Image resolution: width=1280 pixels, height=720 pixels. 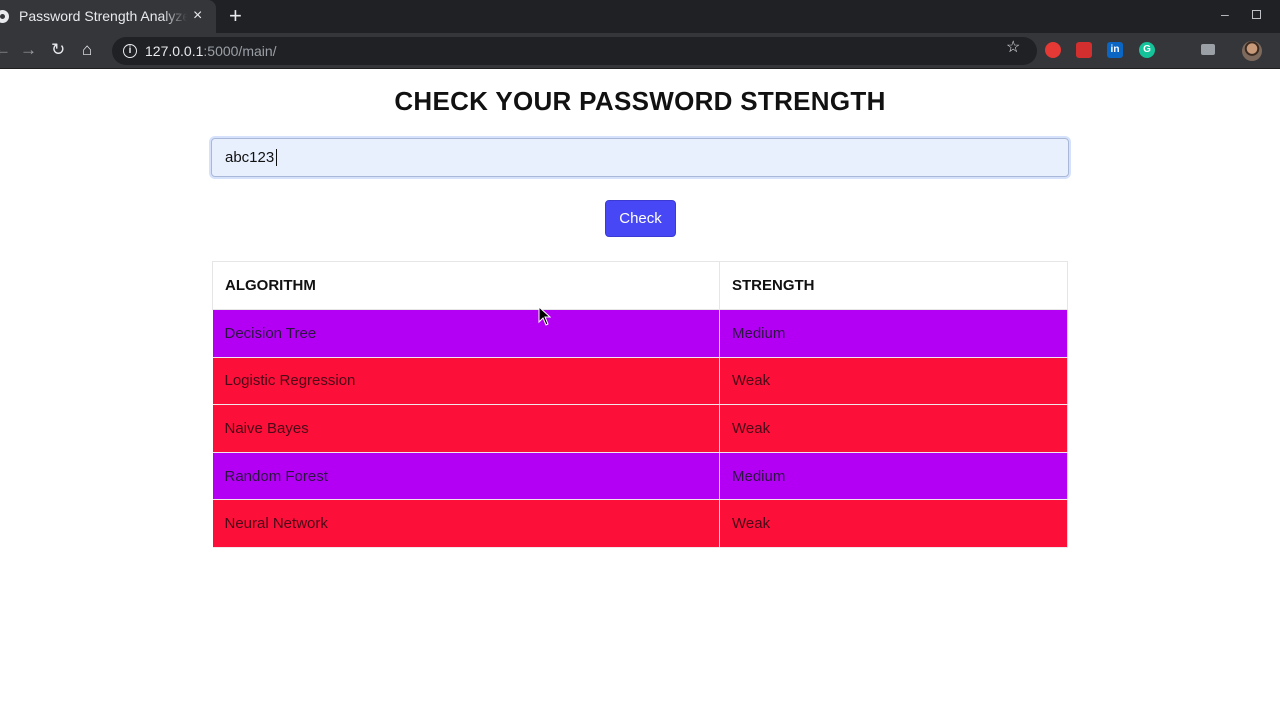 What do you see at coordinates (1013, 47) in the screenshot?
I see `bookmark-star-icon: ☆` at bounding box center [1013, 47].